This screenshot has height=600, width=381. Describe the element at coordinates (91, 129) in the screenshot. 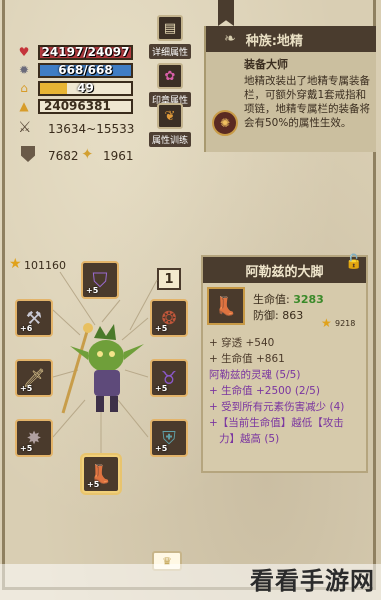

I see `attack-value: 13634~15533` at that location.